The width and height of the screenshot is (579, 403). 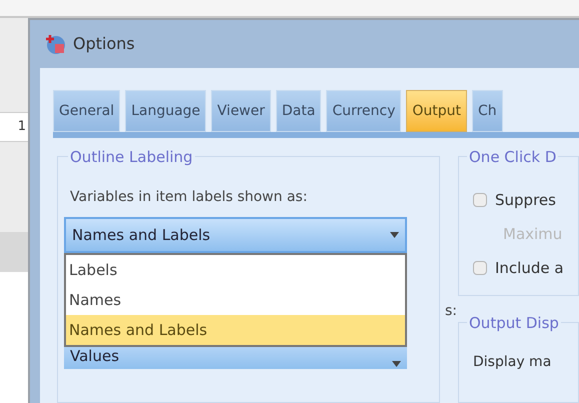 I want to click on app-icon, so click(x=56, y=44).